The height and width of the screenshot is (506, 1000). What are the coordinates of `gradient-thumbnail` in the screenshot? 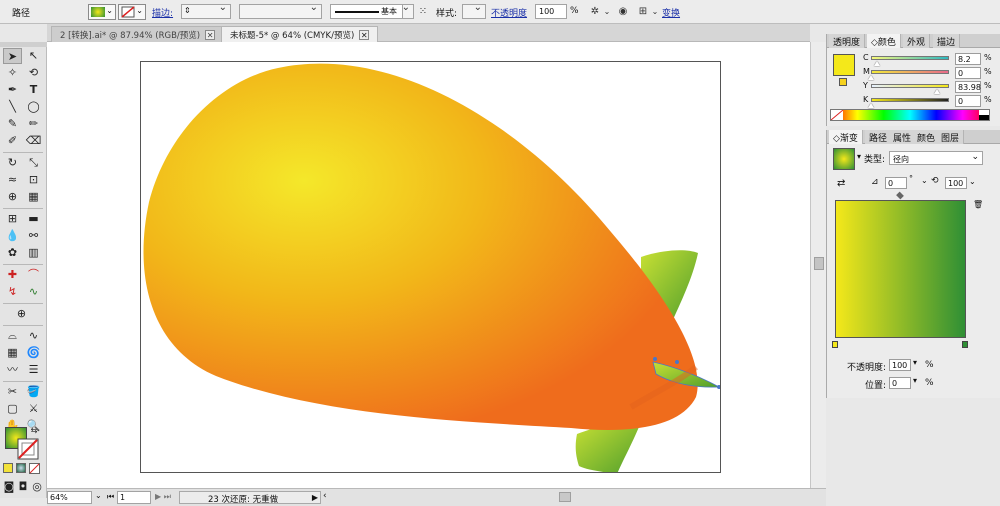 It's located at (844, 159).